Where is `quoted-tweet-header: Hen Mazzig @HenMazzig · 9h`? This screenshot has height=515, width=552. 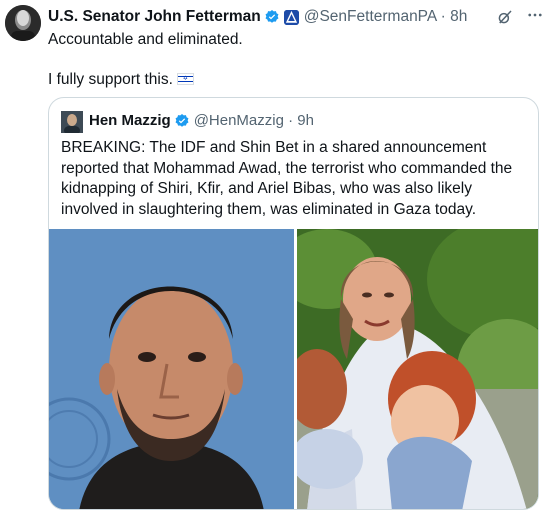
quoted-tweet-header: Hen Mazzig @HenMazzig · 9h is located at coordinates (201, 120).